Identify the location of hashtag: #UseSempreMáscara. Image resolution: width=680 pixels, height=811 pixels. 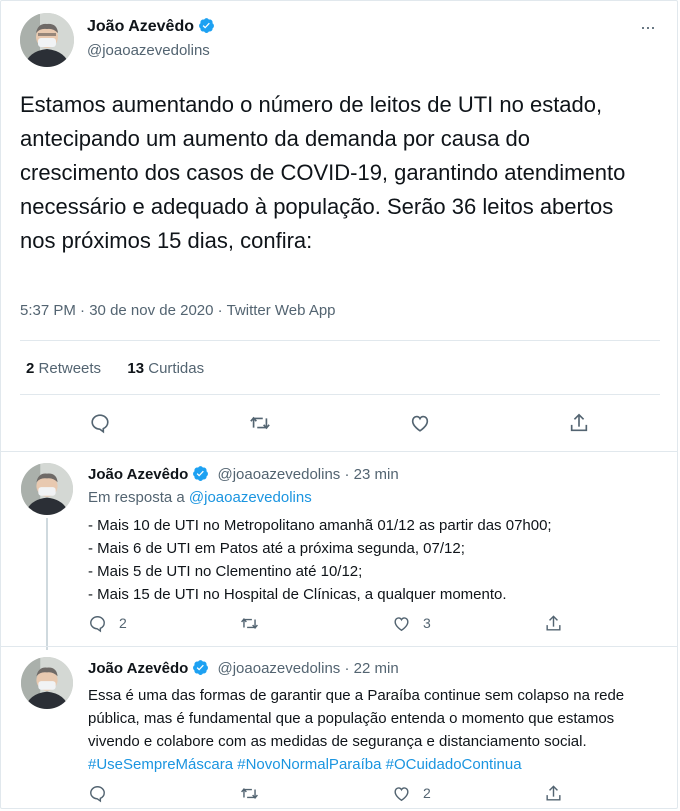
(160, 764).